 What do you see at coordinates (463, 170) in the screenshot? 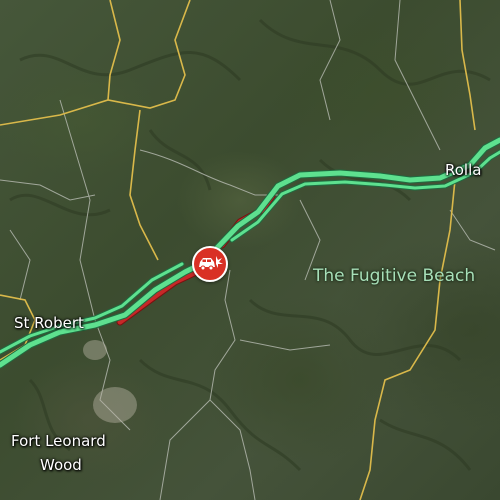
I see `place-label-rolla: Rolla` at bounding box center [463, 170].